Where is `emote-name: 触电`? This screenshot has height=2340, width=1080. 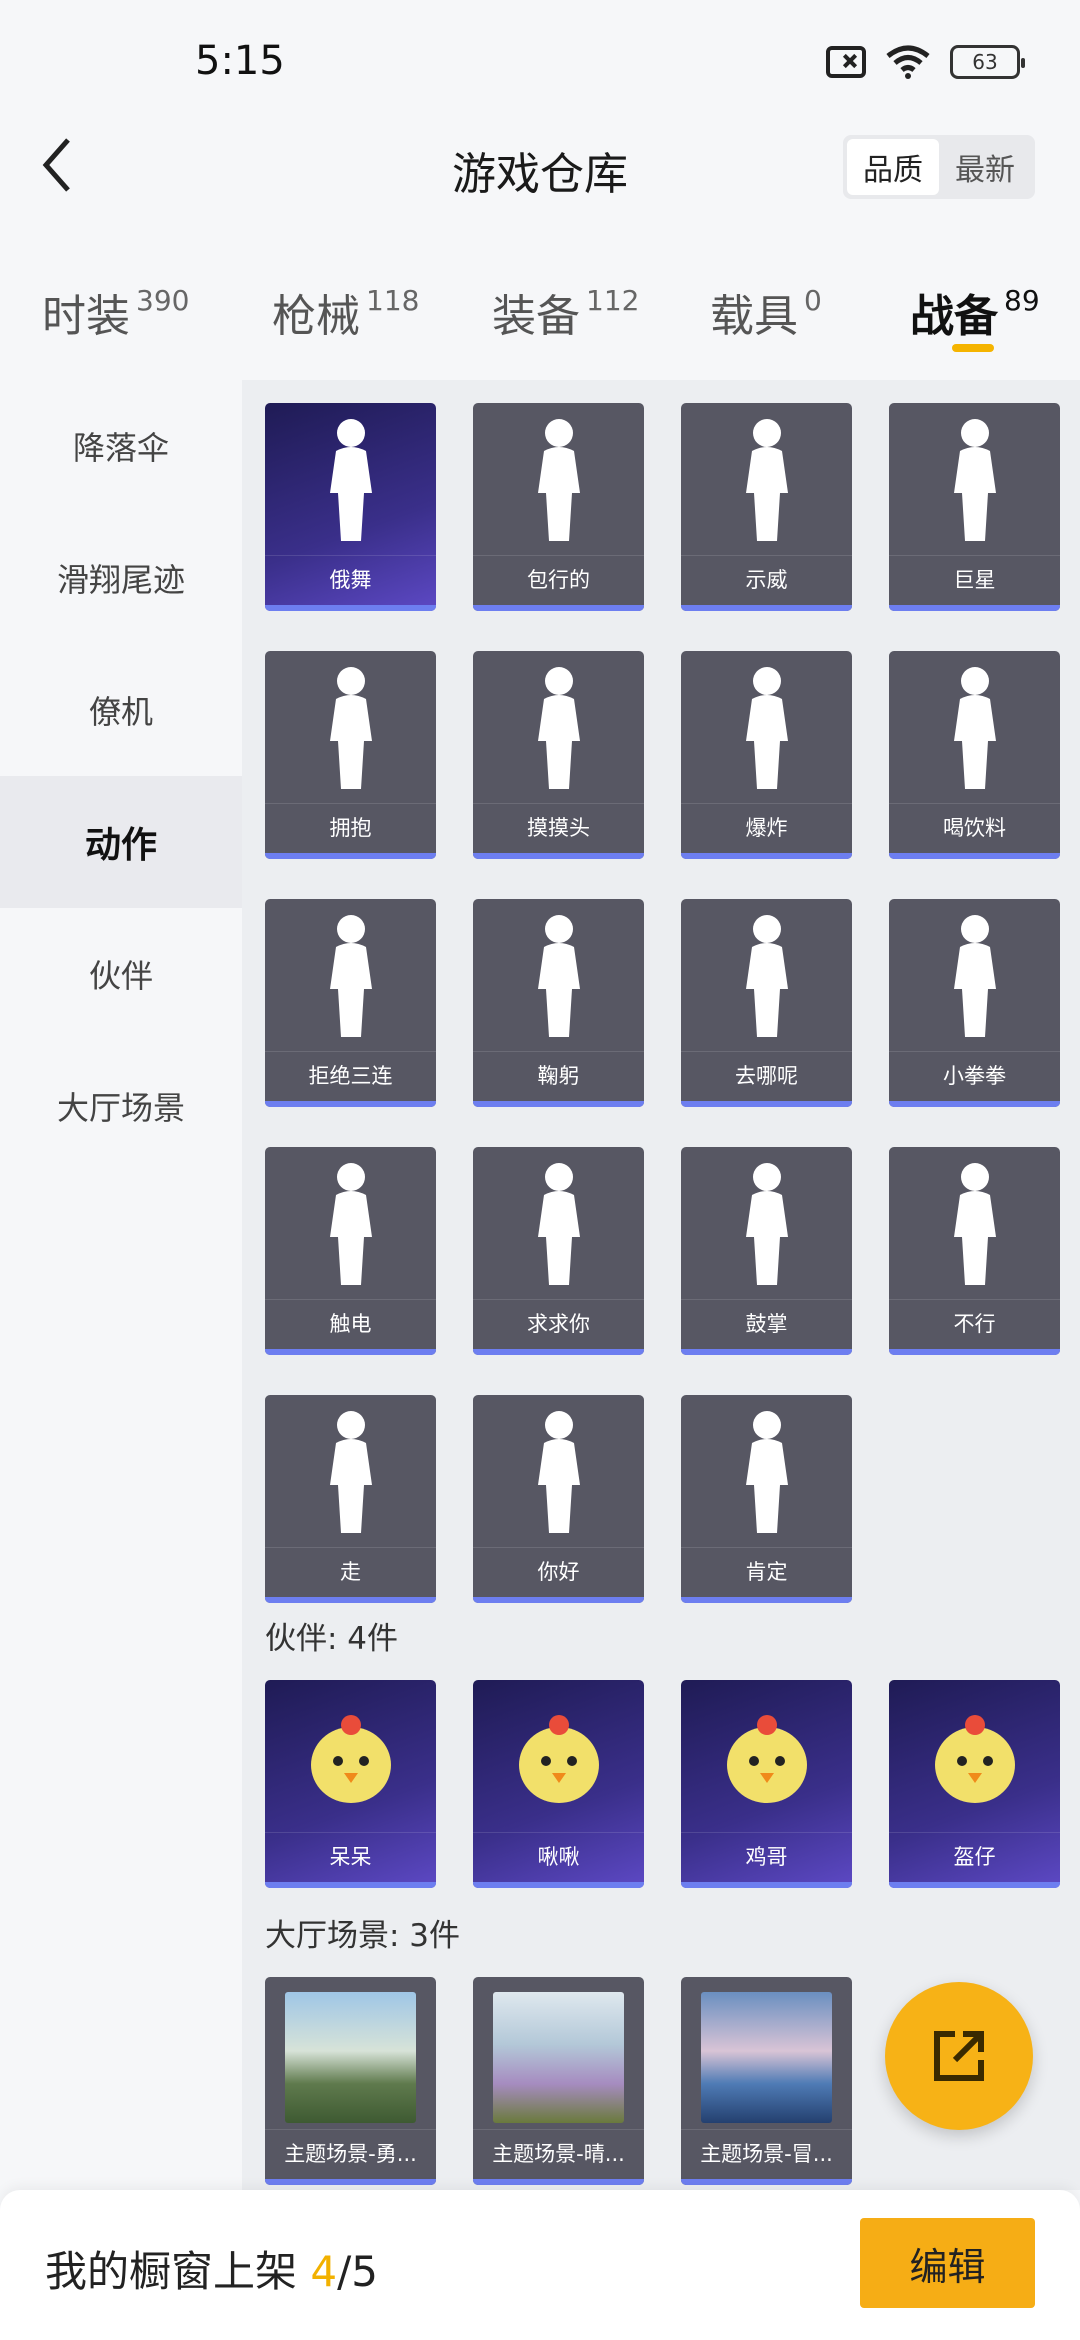 emote-name: 触电 is located at coordinates (350, 1322).